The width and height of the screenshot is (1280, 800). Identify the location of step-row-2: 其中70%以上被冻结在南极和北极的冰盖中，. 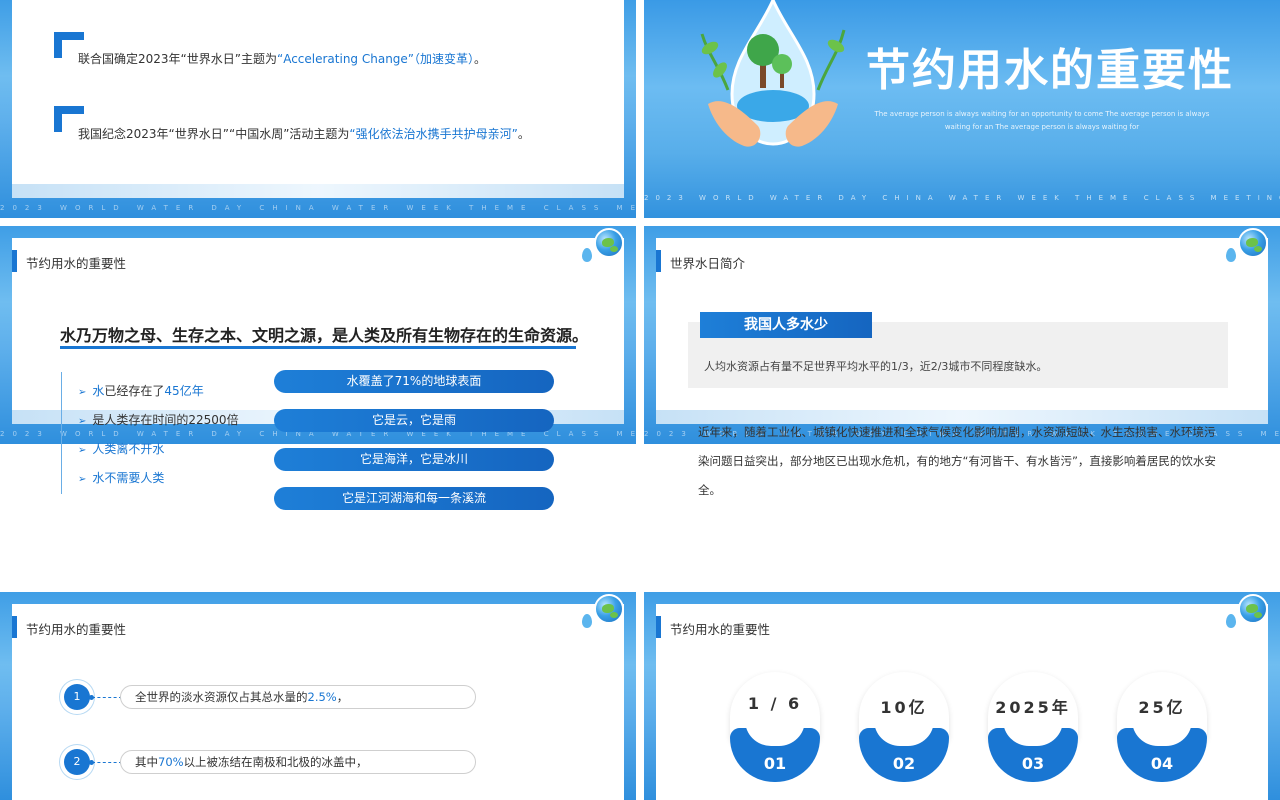
(298, 762).